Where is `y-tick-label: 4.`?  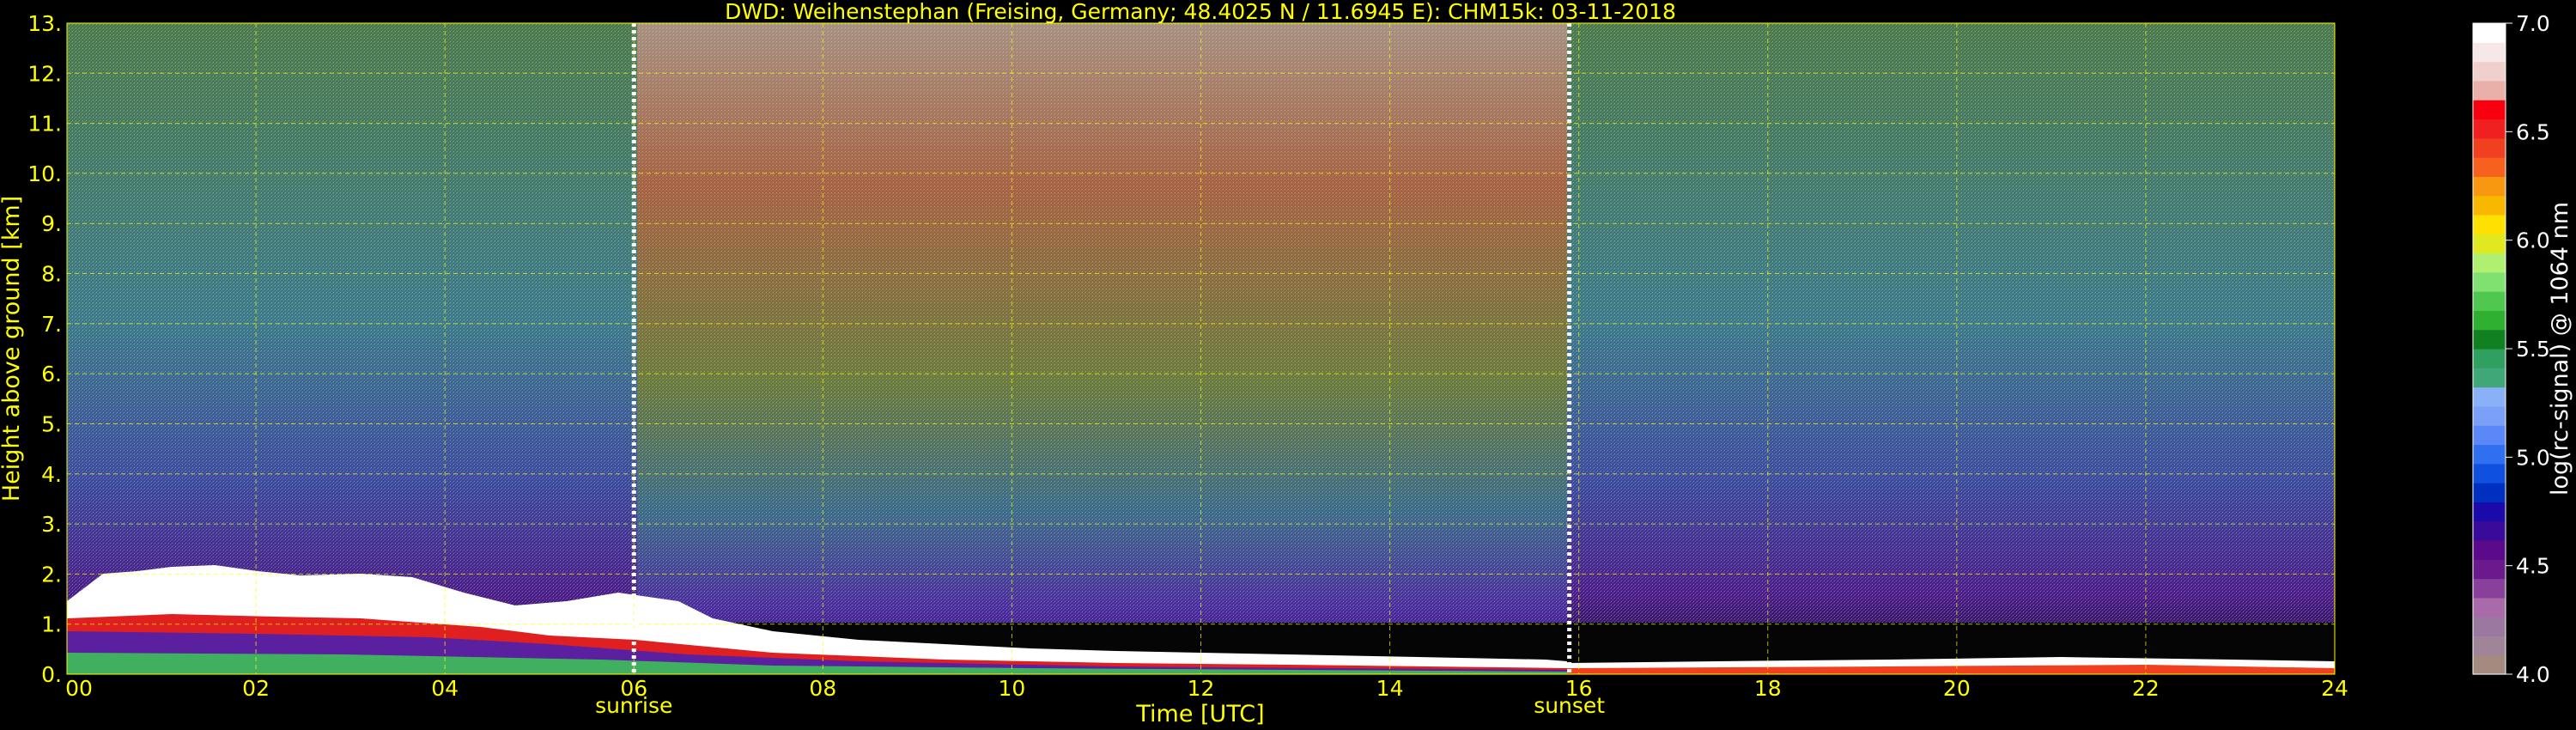
y-tick-label: 4. is located at coordinates (52, 474).